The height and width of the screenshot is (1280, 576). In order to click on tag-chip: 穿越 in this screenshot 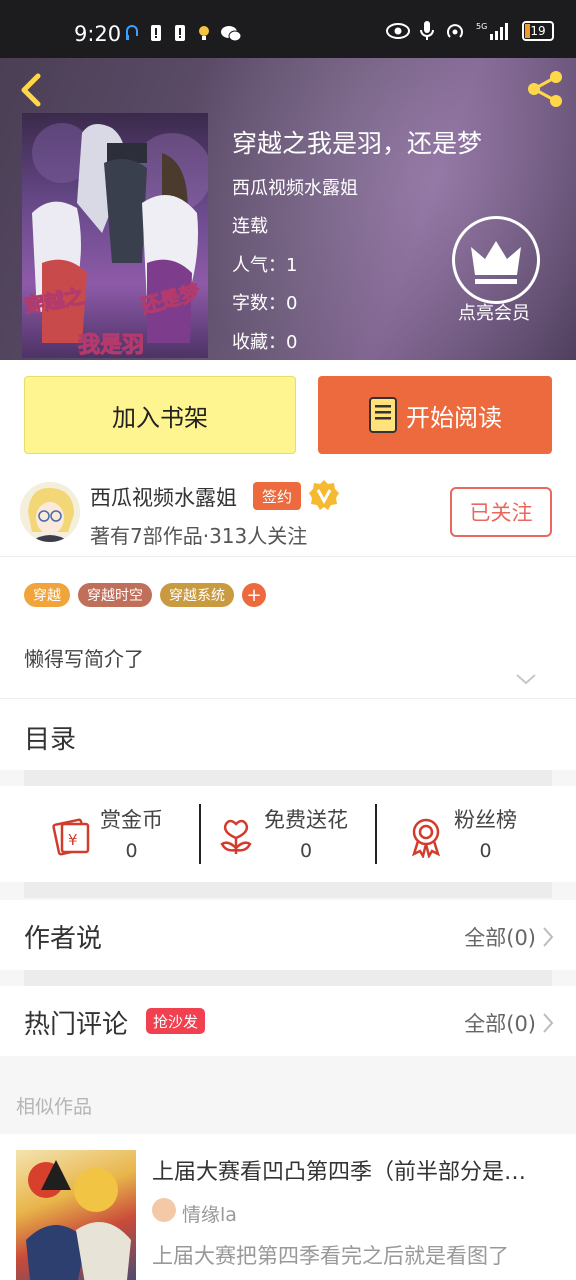, I will do `click(47, 595)`.